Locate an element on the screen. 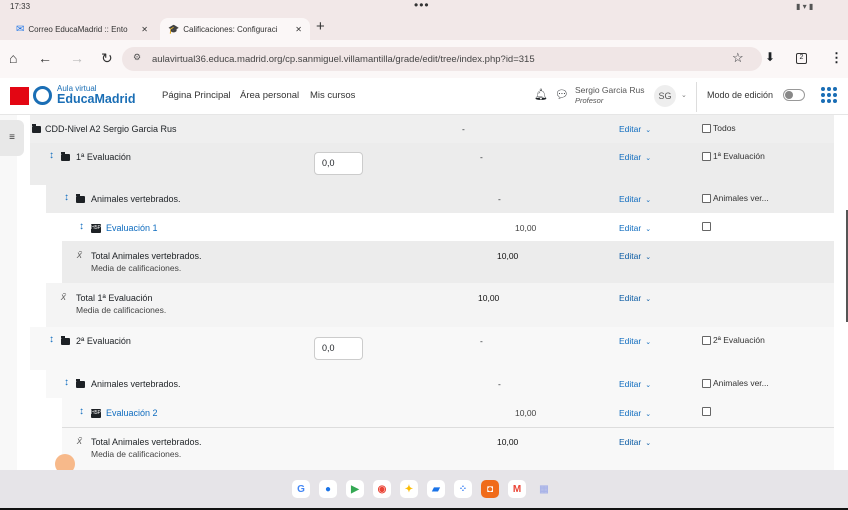 This screenshot has height=510, width=848. forward-icon: → is located at coordinates (77, 58).